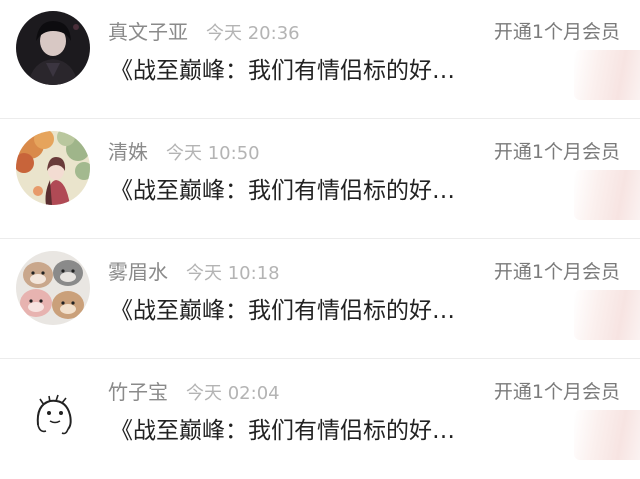  Describe the element at coordinates (128, 152) in the screenshot. I see `username: 清姝` at that location.